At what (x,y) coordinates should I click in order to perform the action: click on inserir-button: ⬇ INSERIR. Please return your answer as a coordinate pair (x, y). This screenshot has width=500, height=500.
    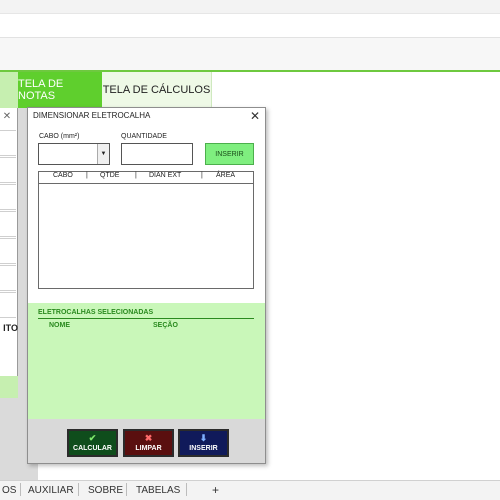
    Looking at the image, I should click on (203, 443).